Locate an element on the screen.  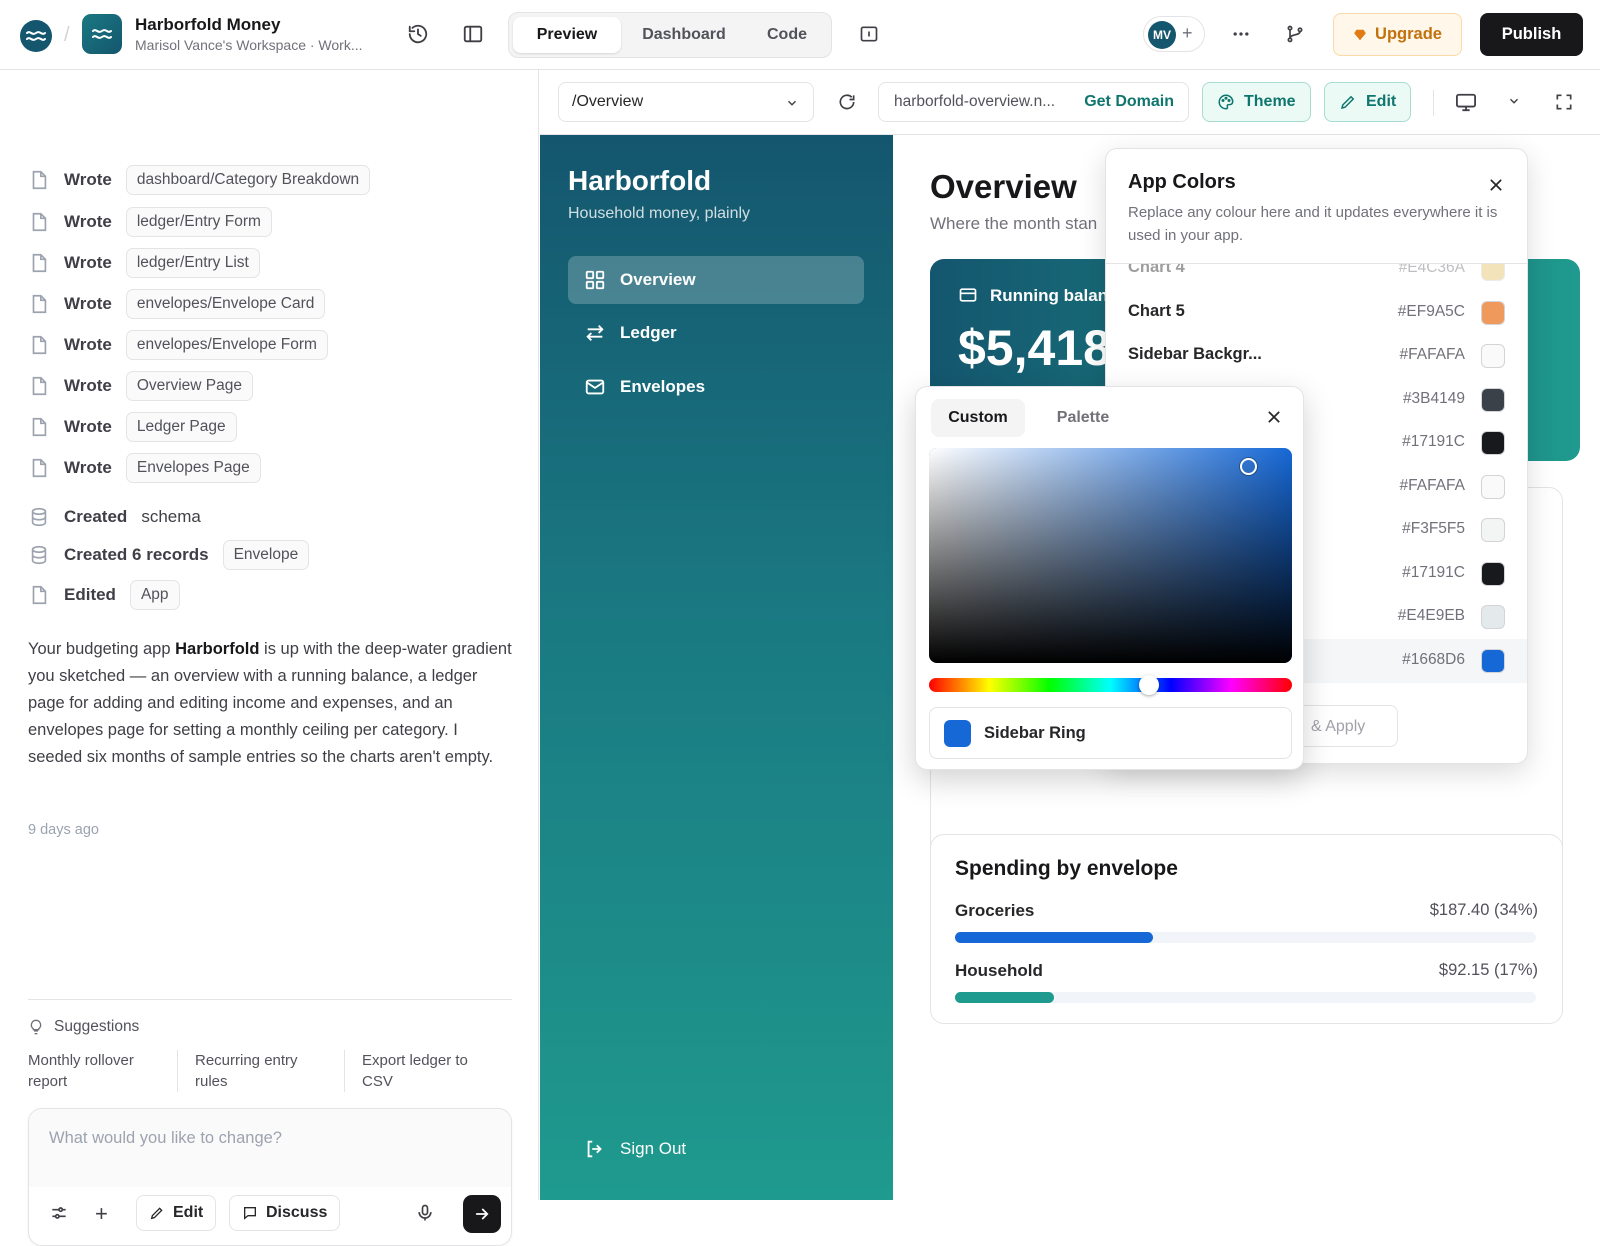
color-row: Chart 5 #EF9A5C is located at coordinates (1316, 313).